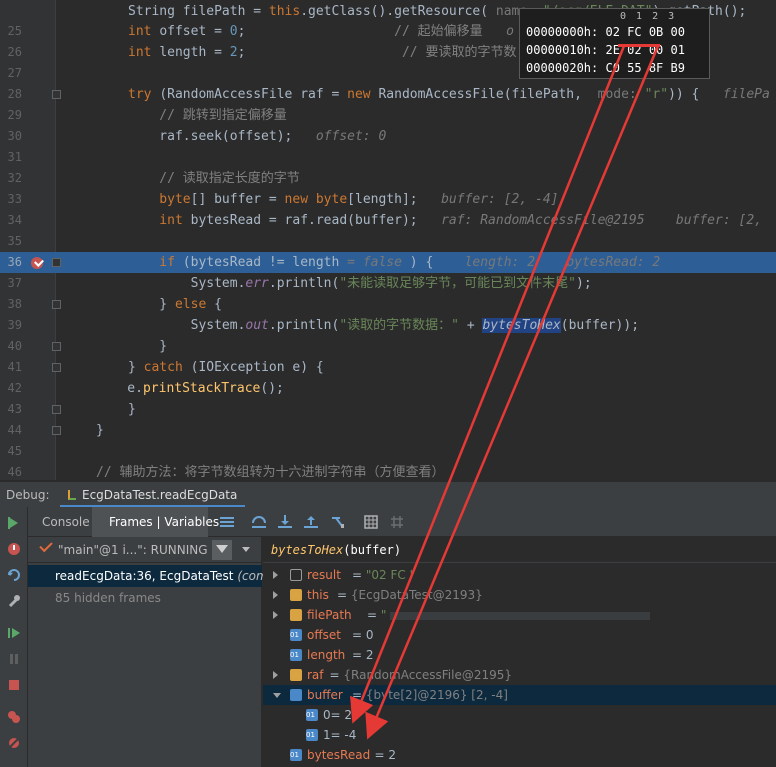 Image resolution: width=776 pixels, height=767 pixels. I want to click on run-to-cursor-icon, so click(338, 522).